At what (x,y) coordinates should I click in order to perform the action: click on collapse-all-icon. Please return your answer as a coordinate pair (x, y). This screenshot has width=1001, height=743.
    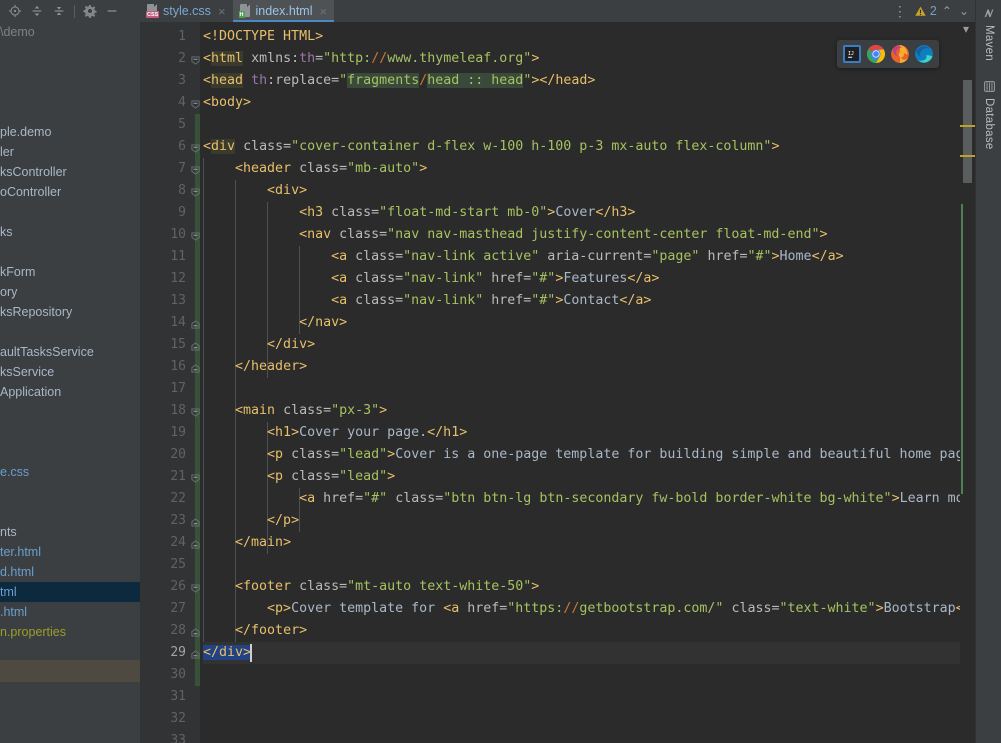
    Looking at the image, I should click on (59, 11).